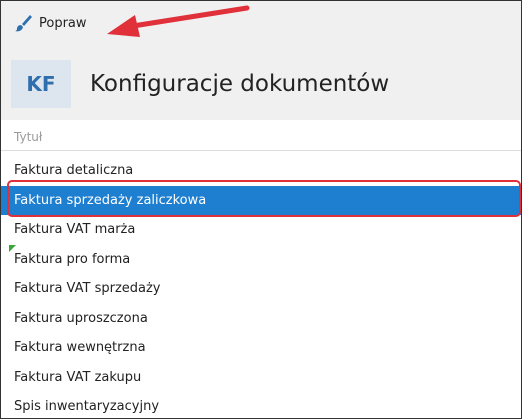 The width and height of the screenshot is (522, 419). Describe the element at coordinates (261, 138) in the screenshot. I see `column-header-title: Tytuł` at that location.